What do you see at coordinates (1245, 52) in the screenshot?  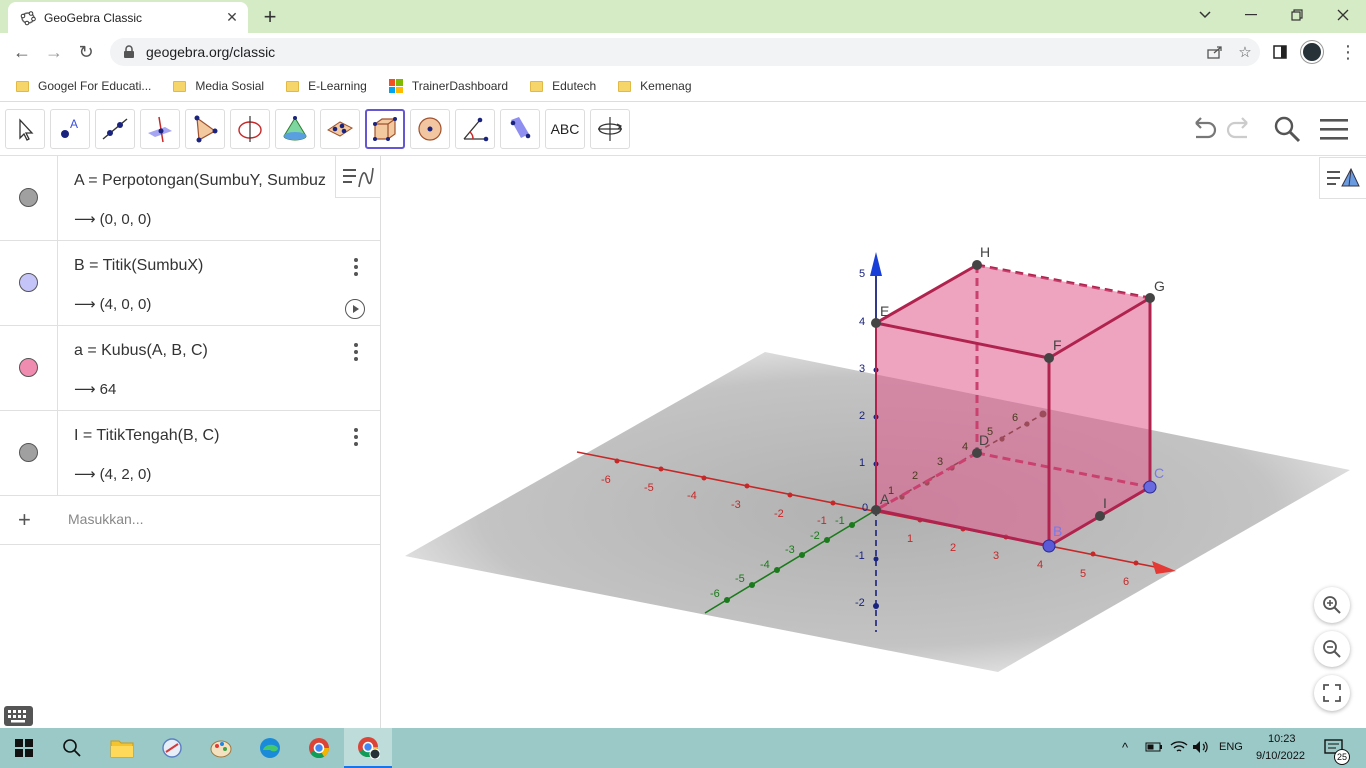 I see `bookmark-star-icon: ☆` at bounding box center [1245, 52].